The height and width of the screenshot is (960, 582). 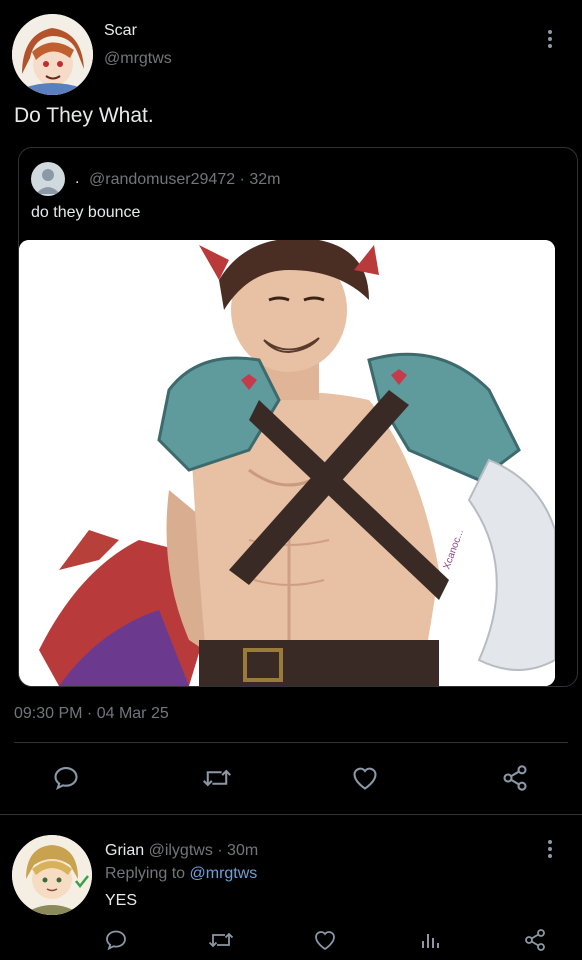 What do you see at coordinates (124, 850) in the screenshot?
I see `reply-name: Grian` at bounding box center [124, 850].